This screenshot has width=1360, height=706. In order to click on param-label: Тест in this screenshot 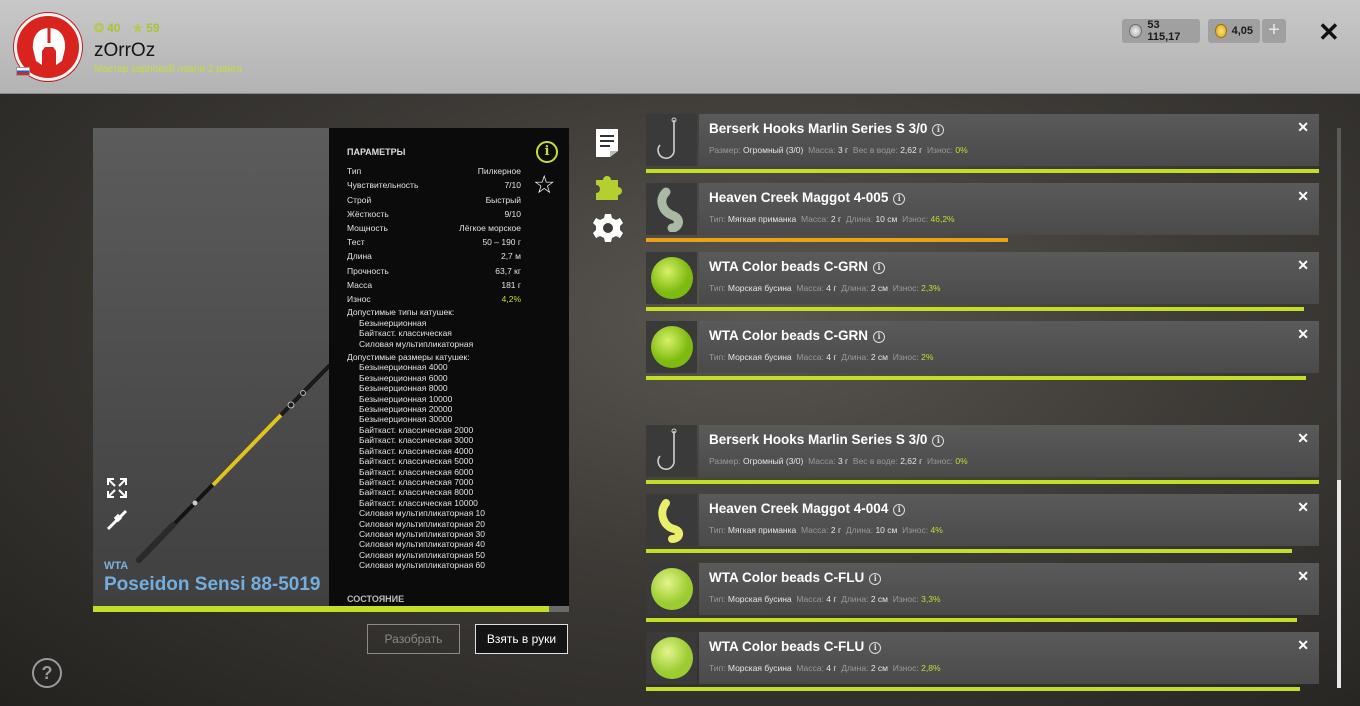, I will do `click(356, 242)`.